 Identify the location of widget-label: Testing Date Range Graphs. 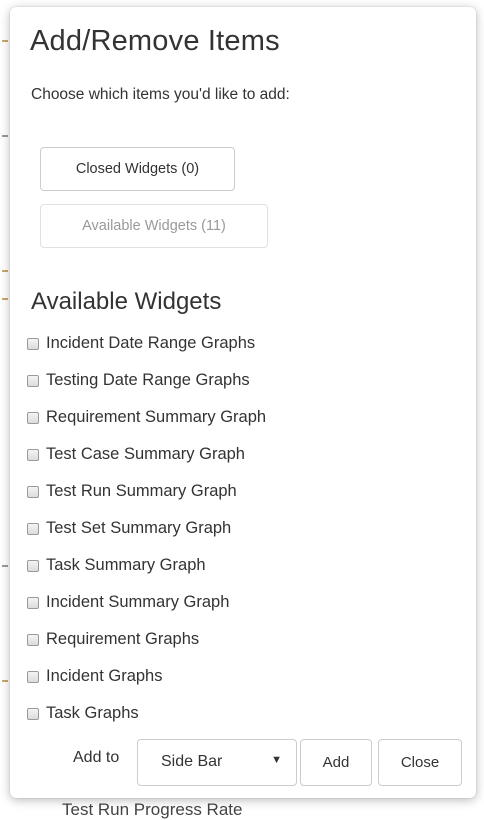
(148, 380).